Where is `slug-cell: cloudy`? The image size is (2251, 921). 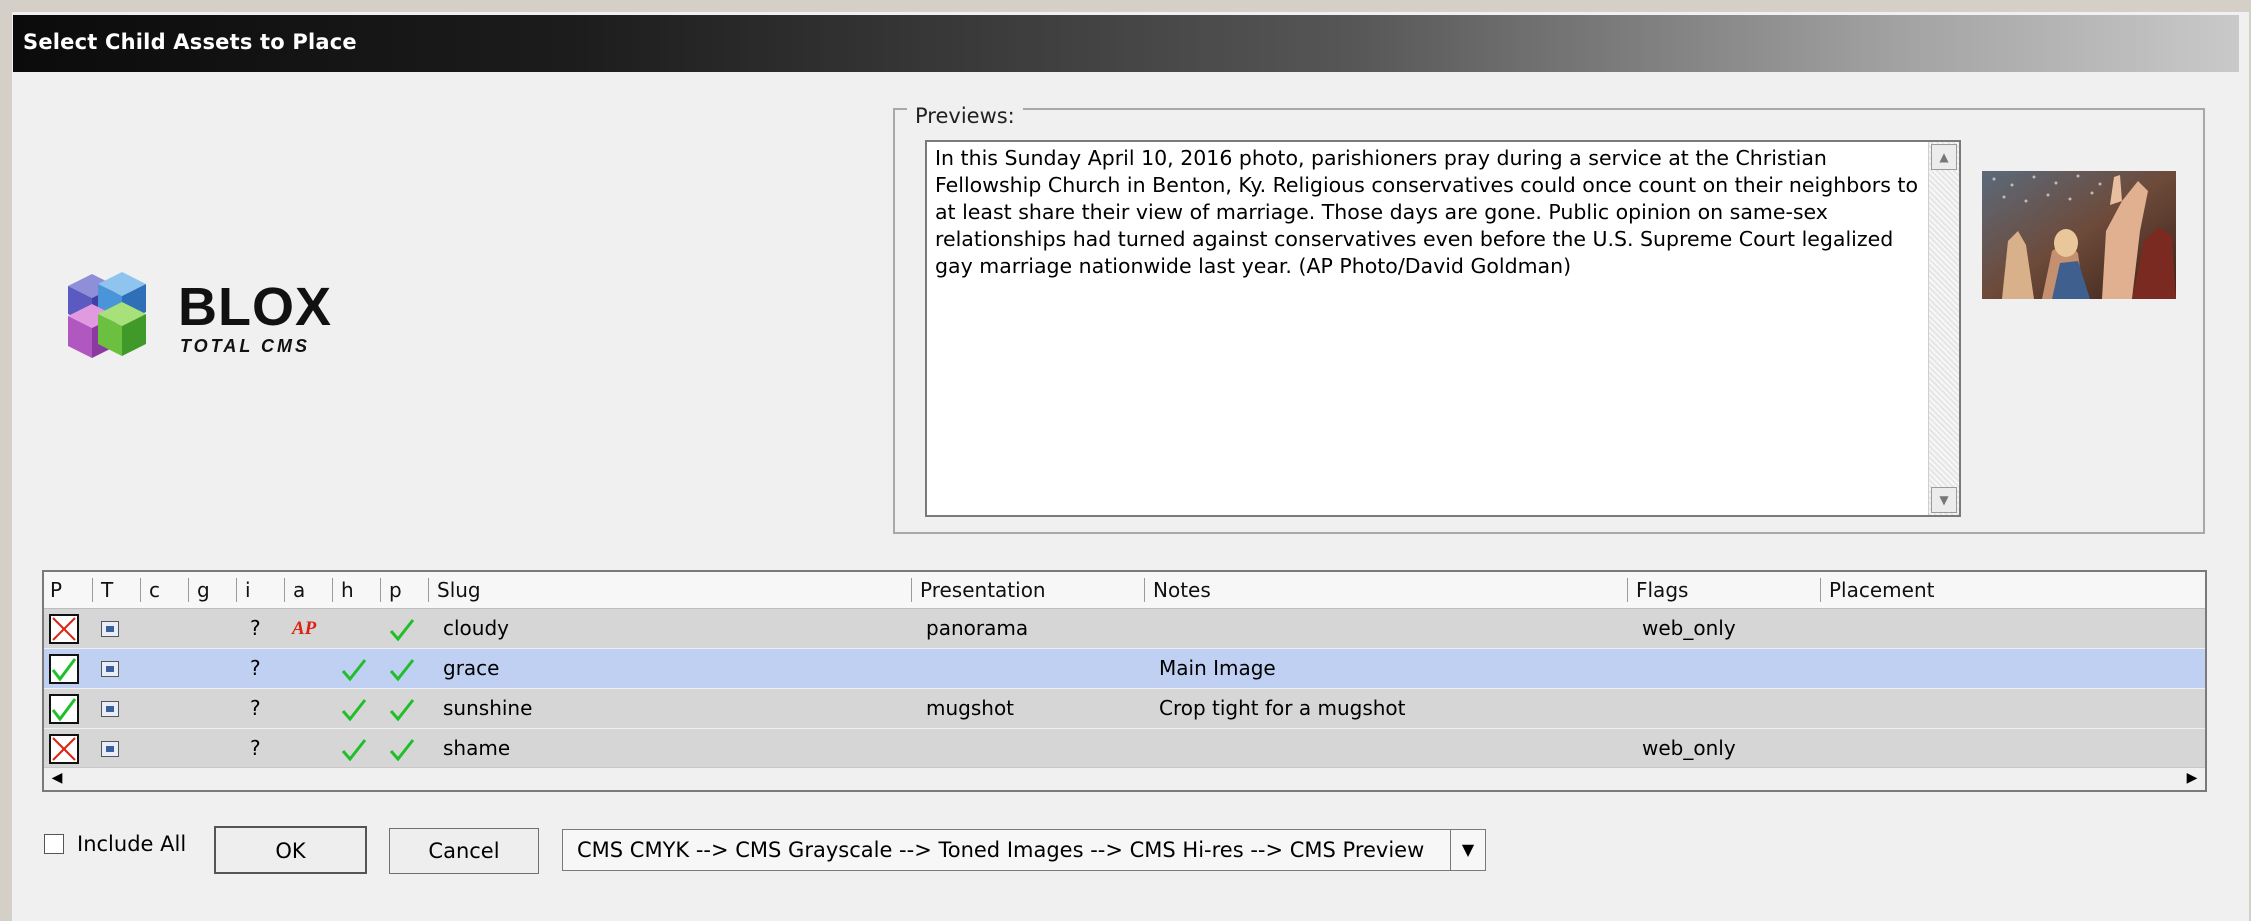
slug-cell: cloudy is located at coordinates (476, 628).